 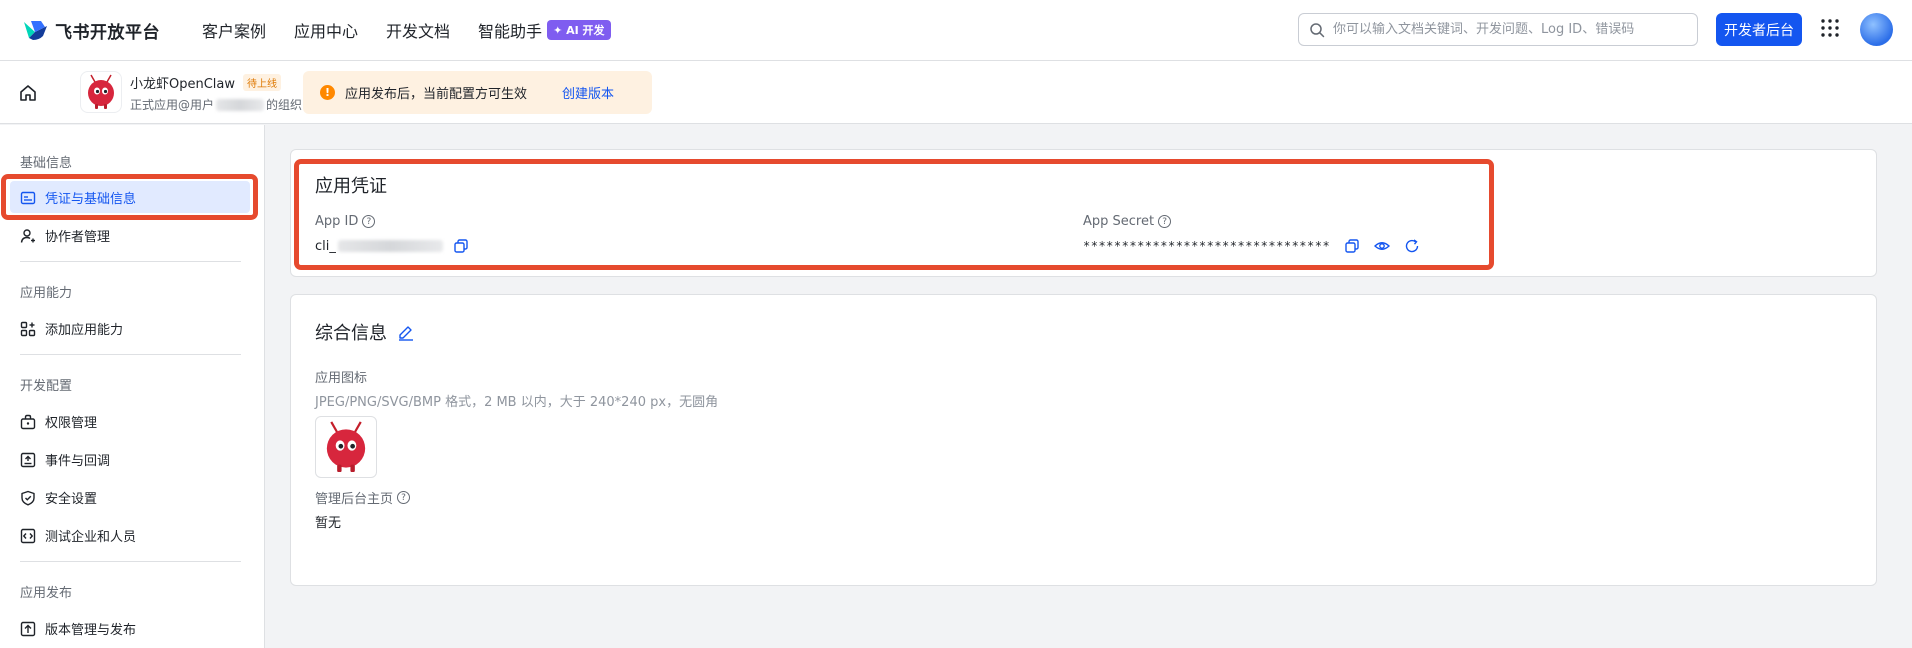 What do you see at coordinates (240, 104) in the screenshot?
I see `redacted-username` at bounding box center [240, 104].